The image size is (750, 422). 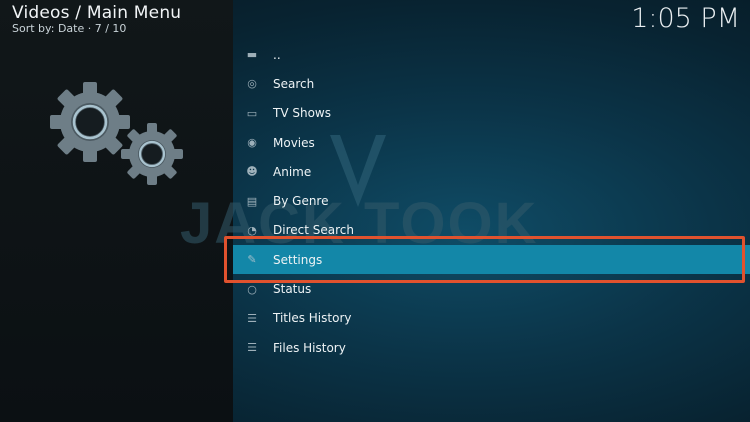 What do you see at coordinates (252, 84) in the screenshot?
I see `search-icon: ◎` at bounding box center [252, 84].